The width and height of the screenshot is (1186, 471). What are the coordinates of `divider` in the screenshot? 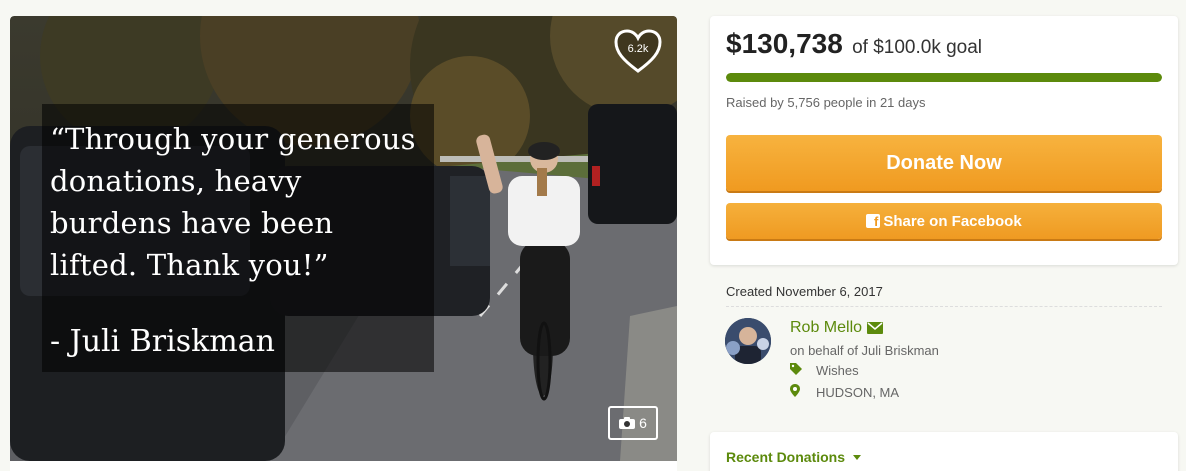 It's located at (944, 306).